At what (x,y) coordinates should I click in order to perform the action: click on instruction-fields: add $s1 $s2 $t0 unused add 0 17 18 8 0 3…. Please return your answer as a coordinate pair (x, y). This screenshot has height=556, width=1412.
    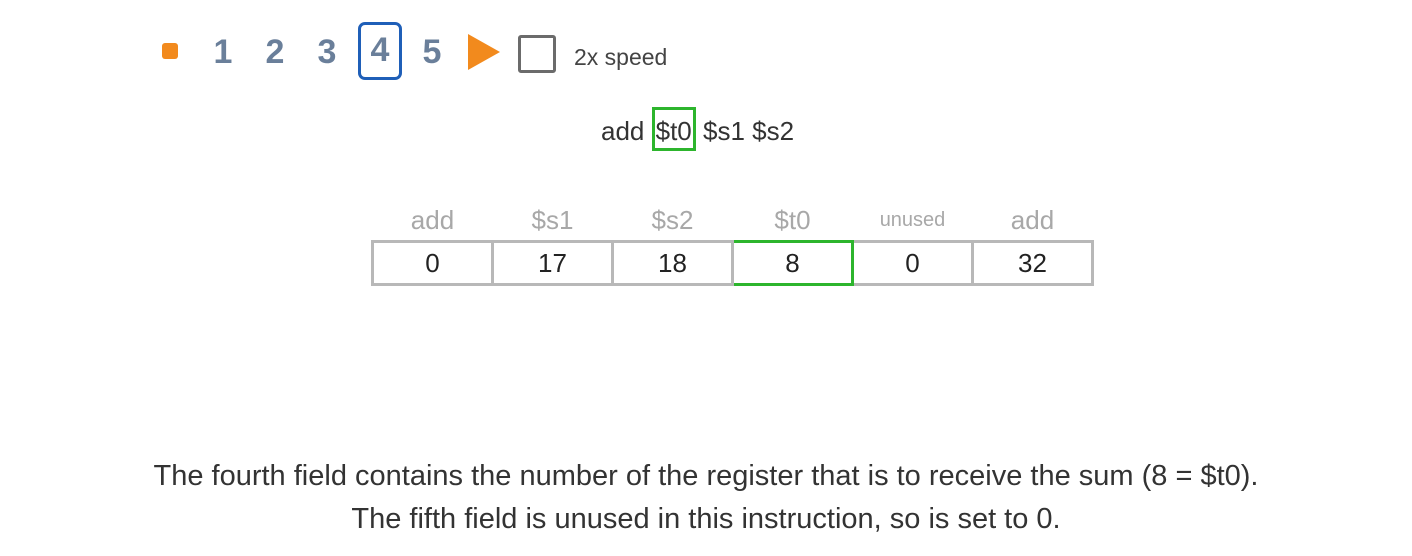
    Looking at the image, I should click on (732, 243).